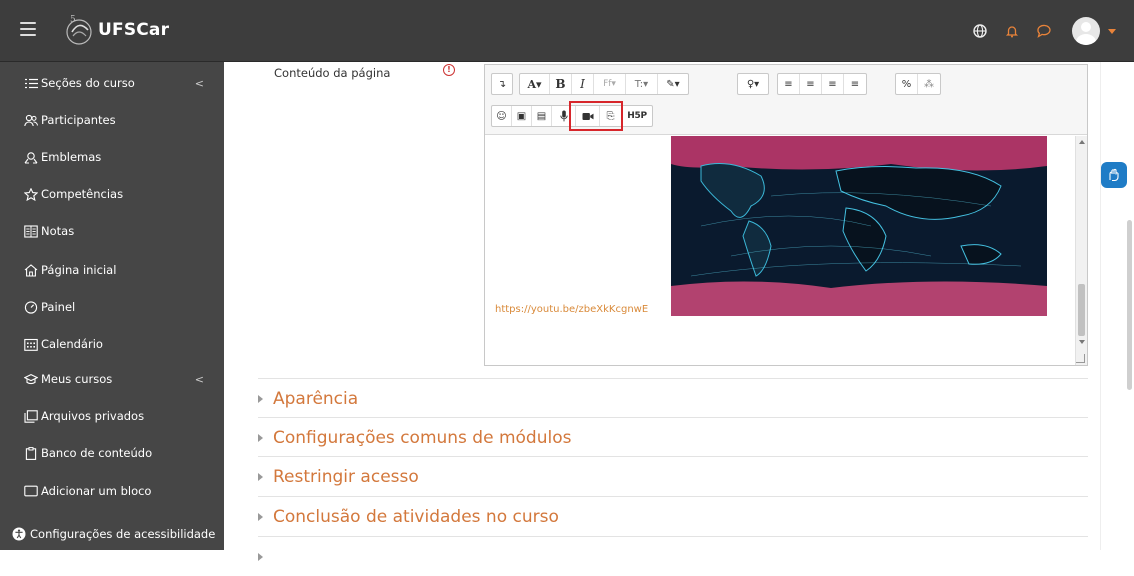 The image size is (1134, 576). I want to click on toolbar-collapse-button: ↴, so click(502, 84).